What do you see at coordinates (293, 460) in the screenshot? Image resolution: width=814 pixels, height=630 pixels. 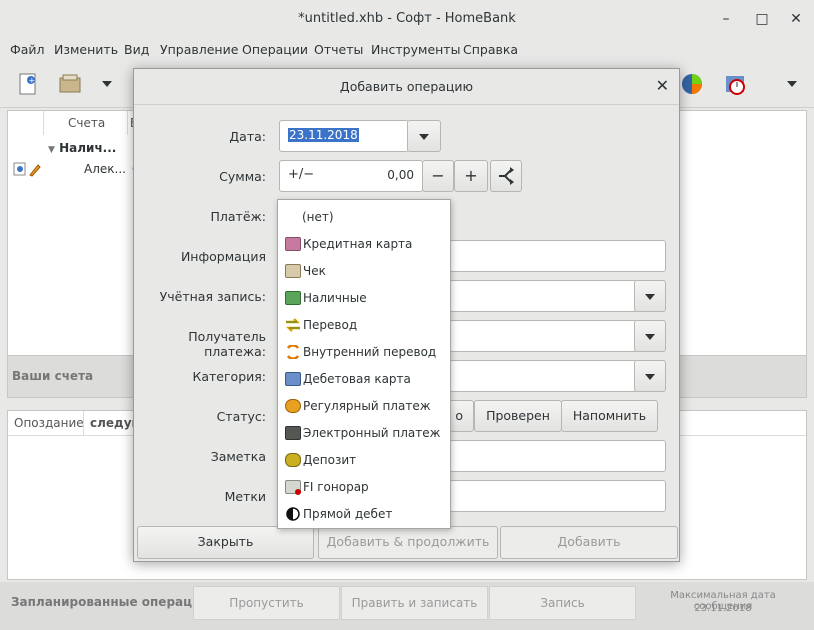 I see `deposit-icon` at bounding box center [293, 460].